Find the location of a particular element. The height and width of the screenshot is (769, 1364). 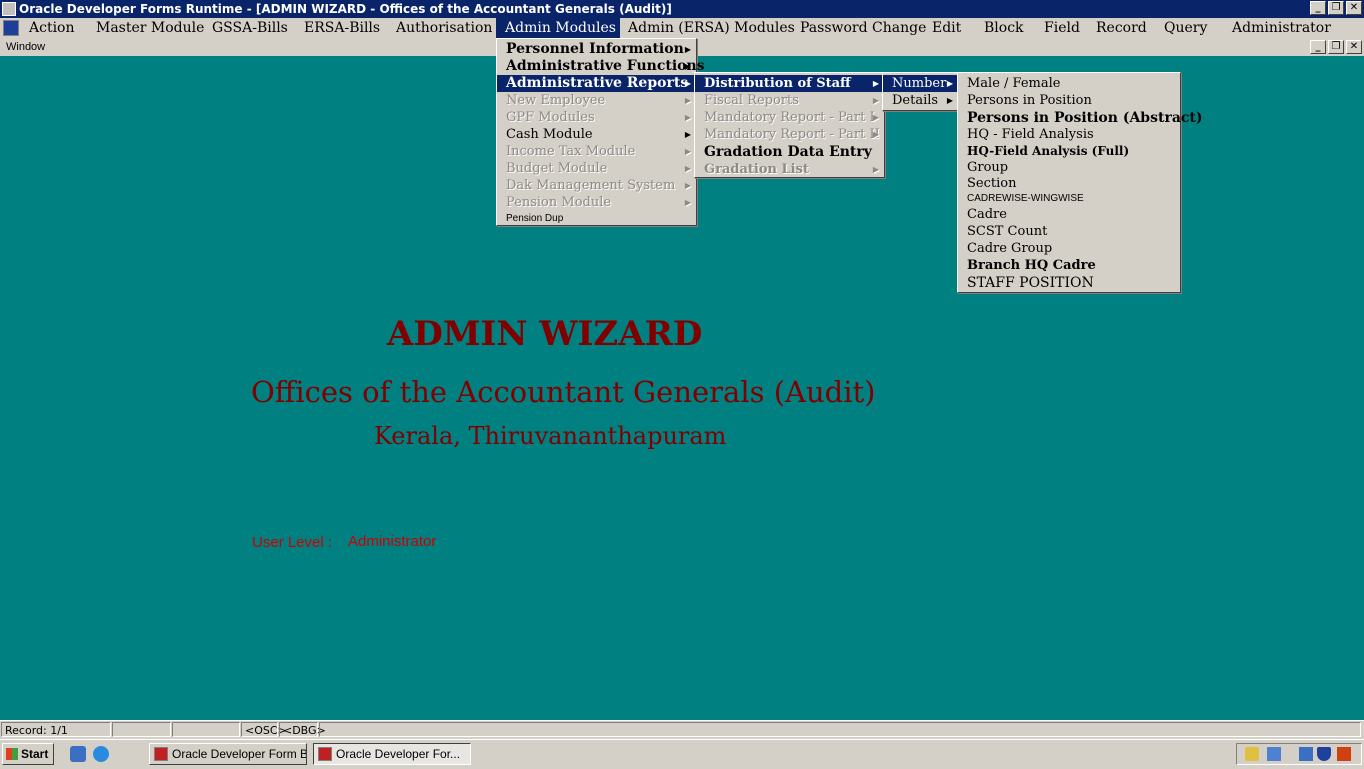

distribution-of-staff-menu: Number ▶ Details ▶ is located at coordinates (920, 91).